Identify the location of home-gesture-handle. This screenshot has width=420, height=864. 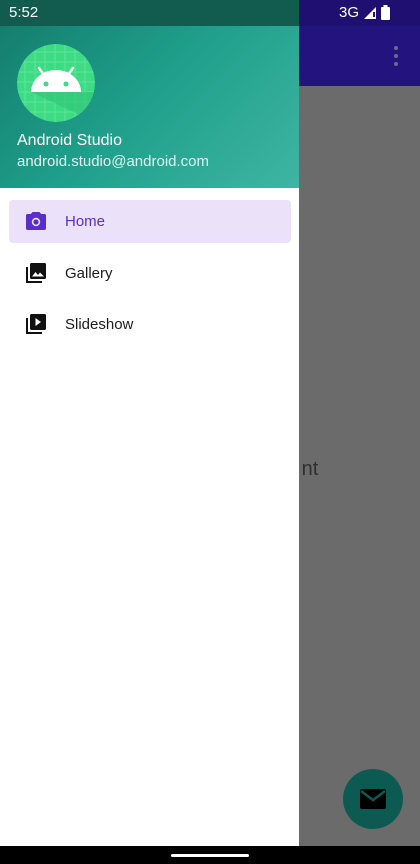
(210, 855).